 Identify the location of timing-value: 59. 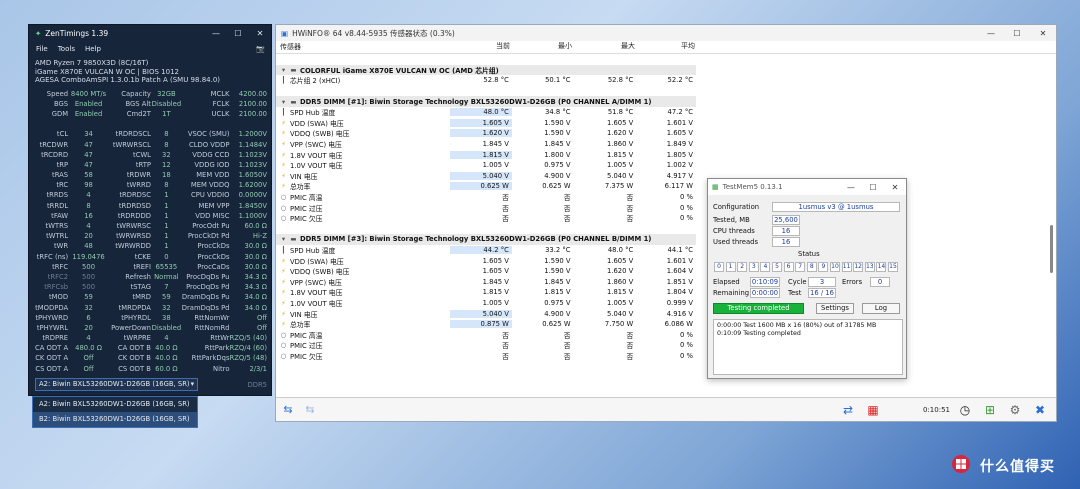
(166, 297).